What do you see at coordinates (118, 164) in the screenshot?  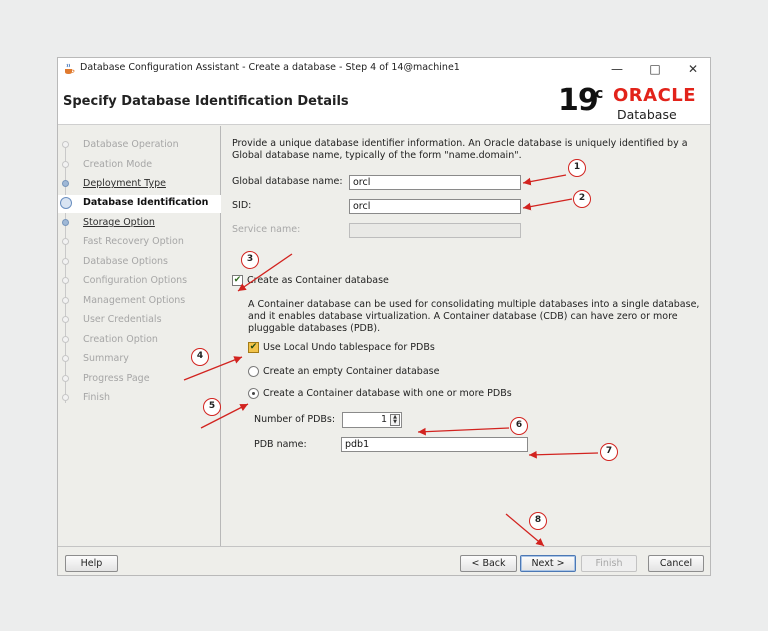 I see `step-label: Creation Mode` at bounding box center [118, 164].